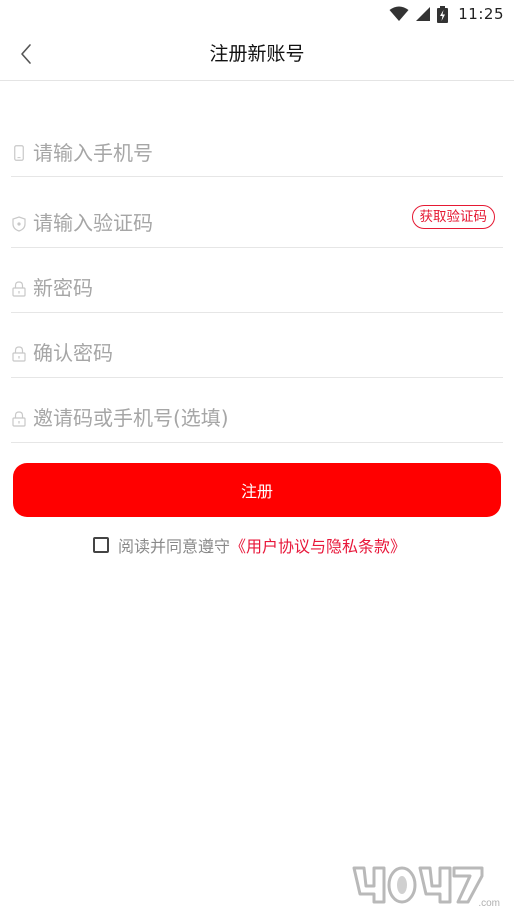 This screenshot has width=514, height=914. Describe the element at coordinates (423, 14) in the screenshot. I see `signal-icon` at that location.